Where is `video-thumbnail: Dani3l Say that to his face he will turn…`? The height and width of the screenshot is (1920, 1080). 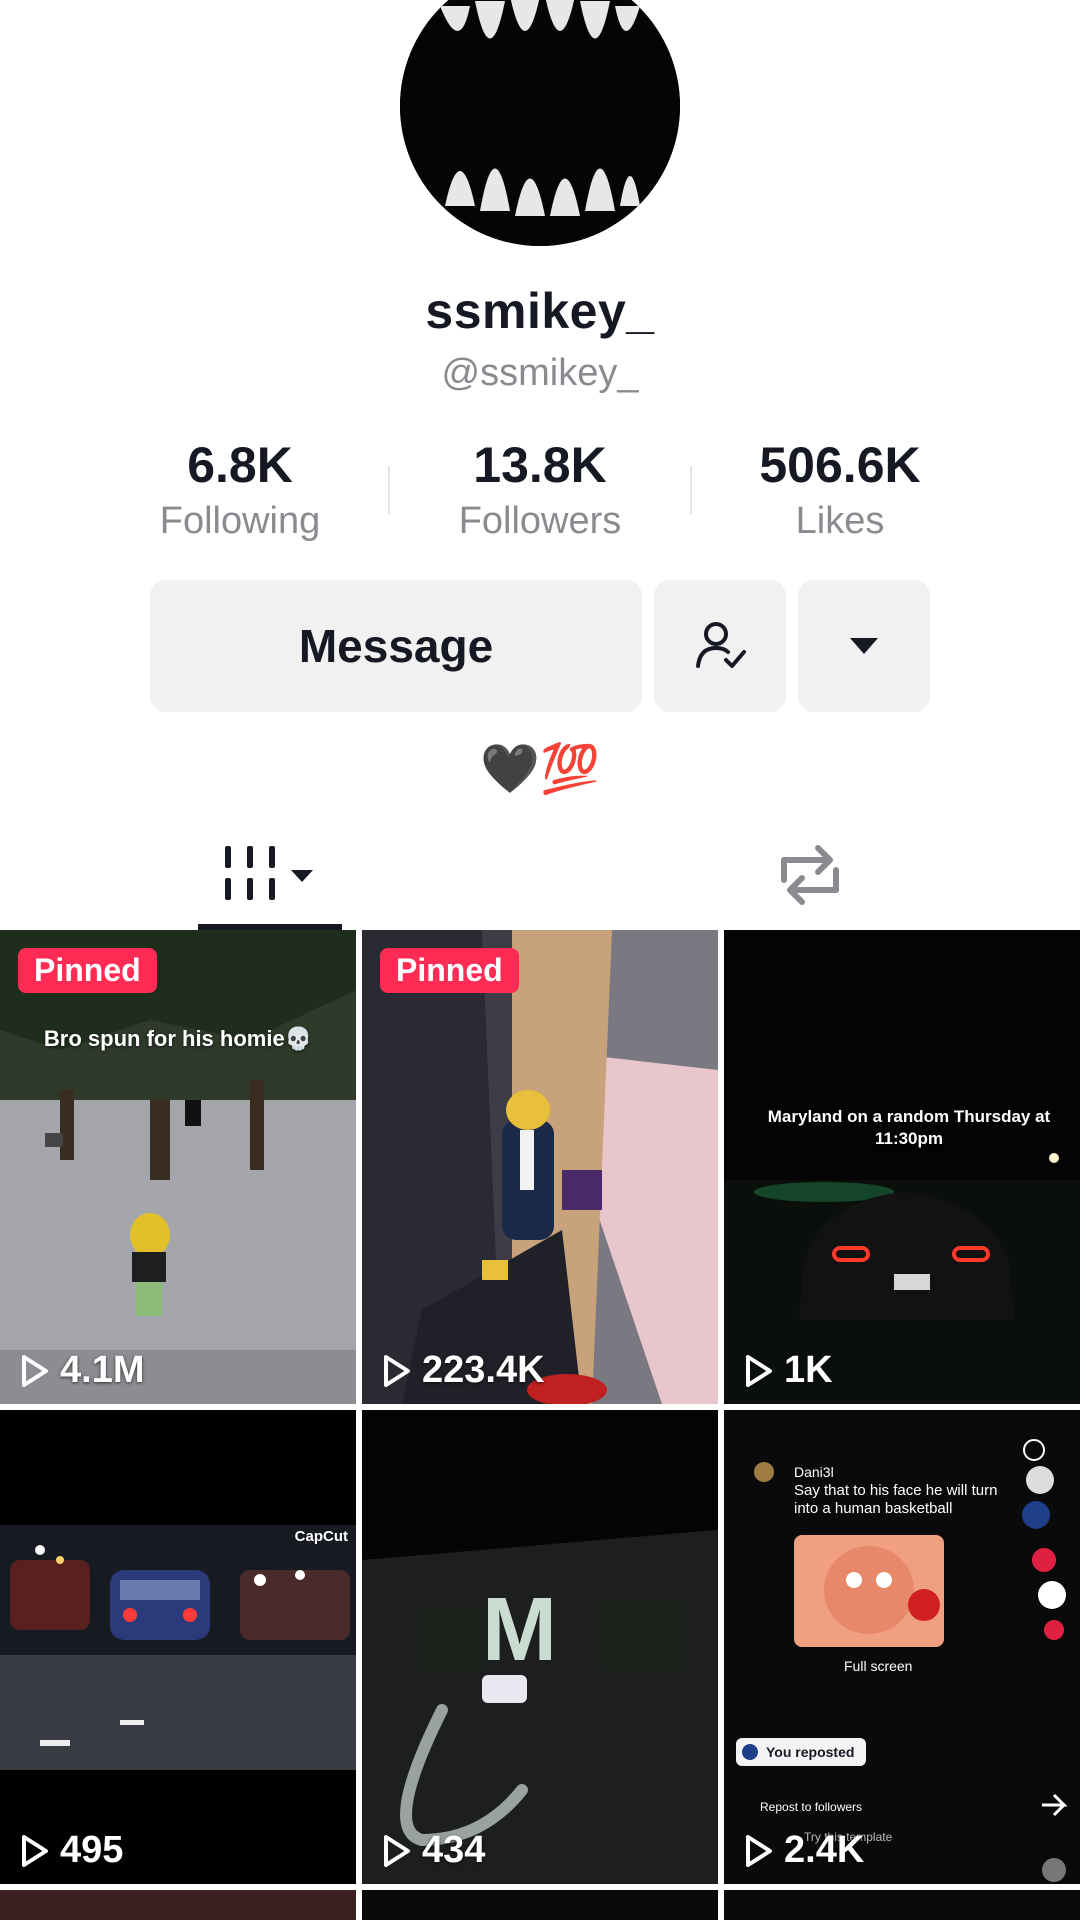
video-thumbnail: Dani3l Say that to his face he will turn… is located at coordinates (902, 1647).